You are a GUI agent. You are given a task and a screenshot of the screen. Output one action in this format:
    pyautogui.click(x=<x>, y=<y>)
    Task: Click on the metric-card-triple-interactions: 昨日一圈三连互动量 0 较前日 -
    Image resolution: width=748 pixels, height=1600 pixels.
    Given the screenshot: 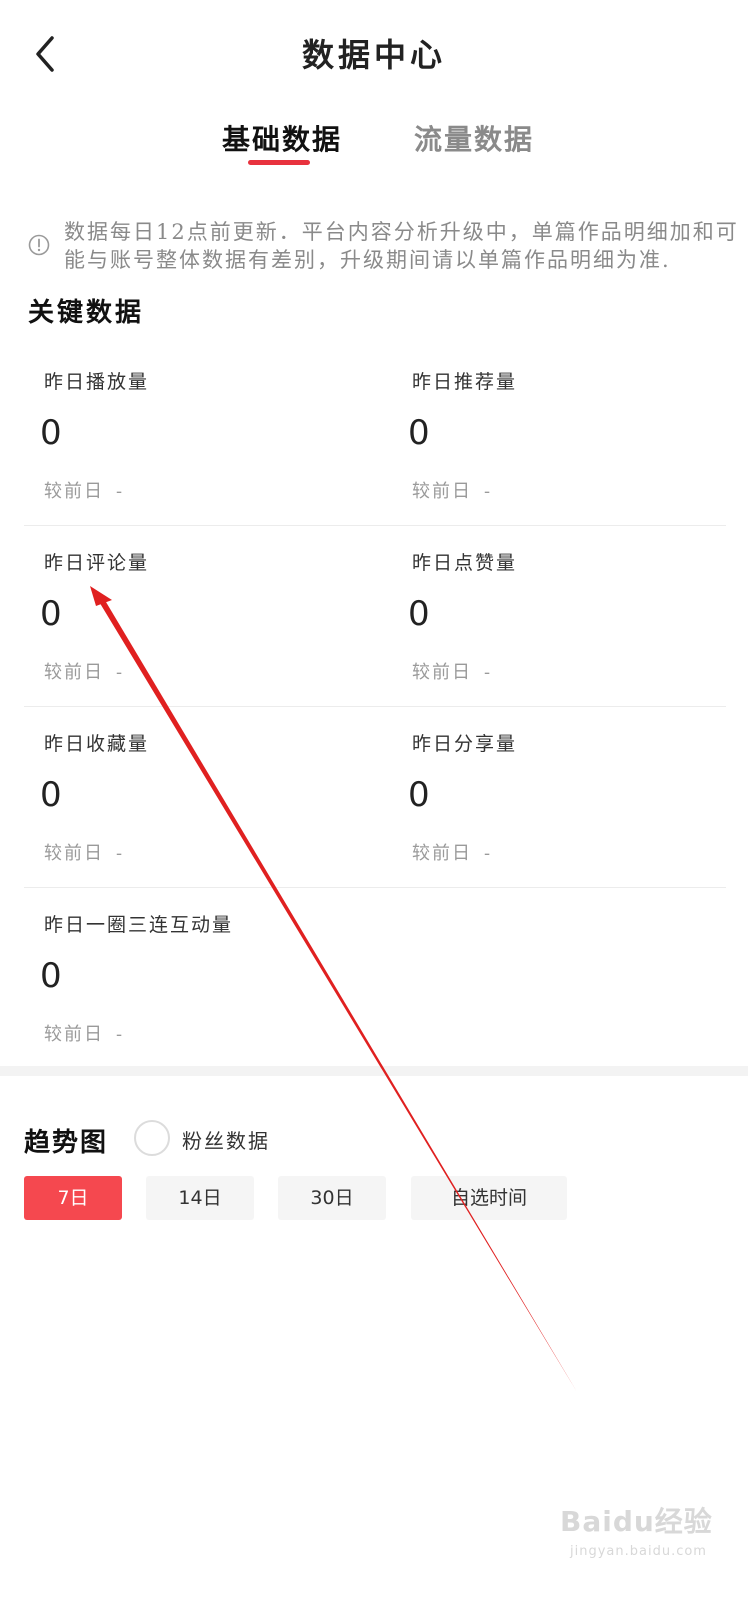 What is the action you would take?
    pyautogui.click(x=212, y=978)
    